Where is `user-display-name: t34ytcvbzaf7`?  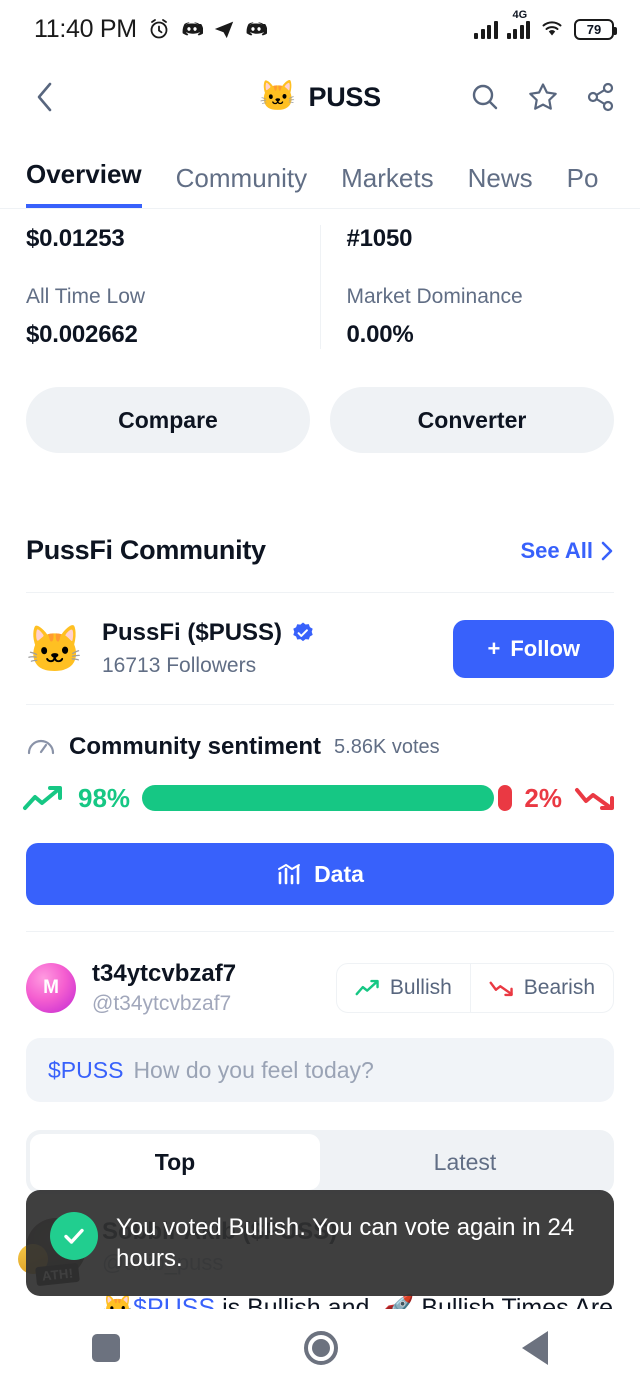
user-display-name: t34ytcvbzaf7 is located at coordinates (164, 973).